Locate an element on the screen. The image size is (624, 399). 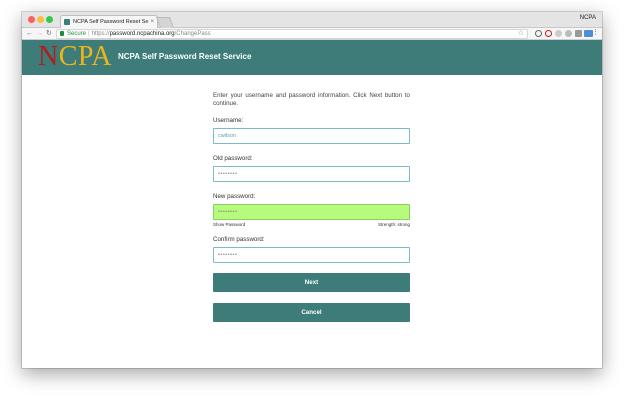
reload-icon: ↻ is located at coordinates (49, 34).